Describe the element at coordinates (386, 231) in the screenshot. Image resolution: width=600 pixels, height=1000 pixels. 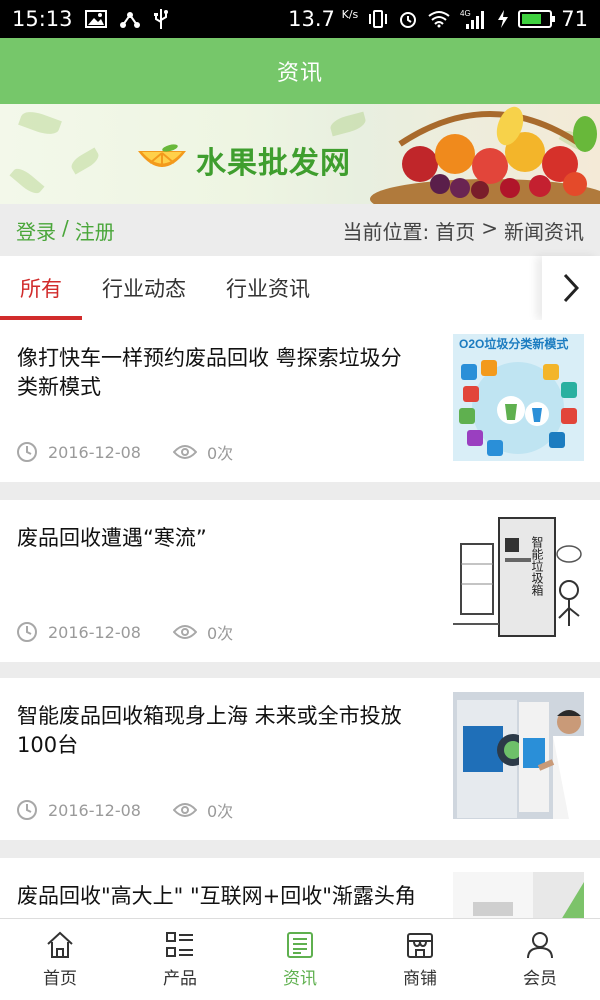
I see `breadcrumb-prefix: 当前位置:` at that location.